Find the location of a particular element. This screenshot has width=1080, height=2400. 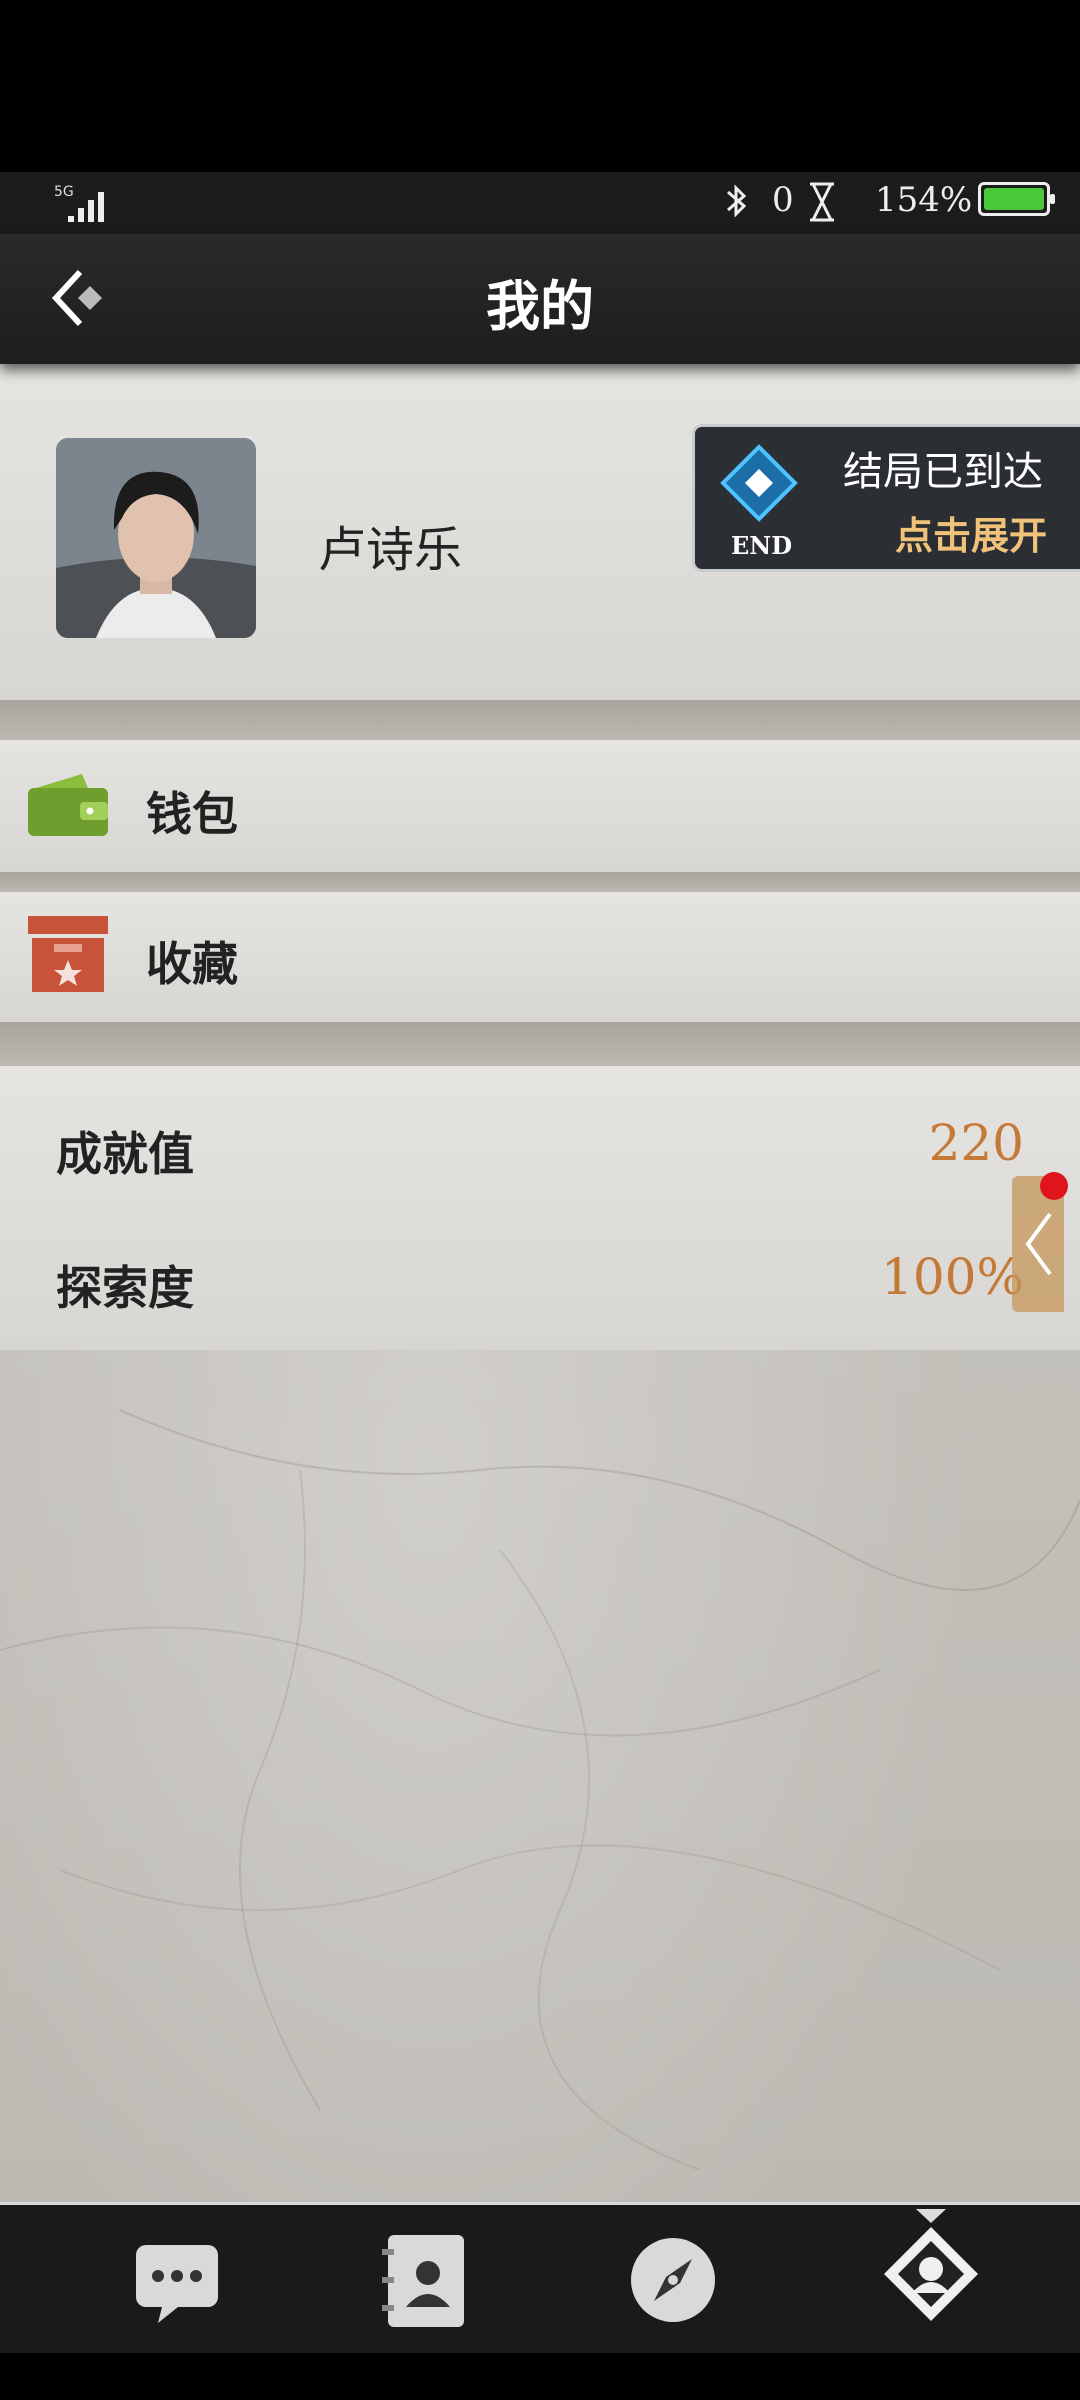

bottom-nav is located at coordinates (540, 2277).